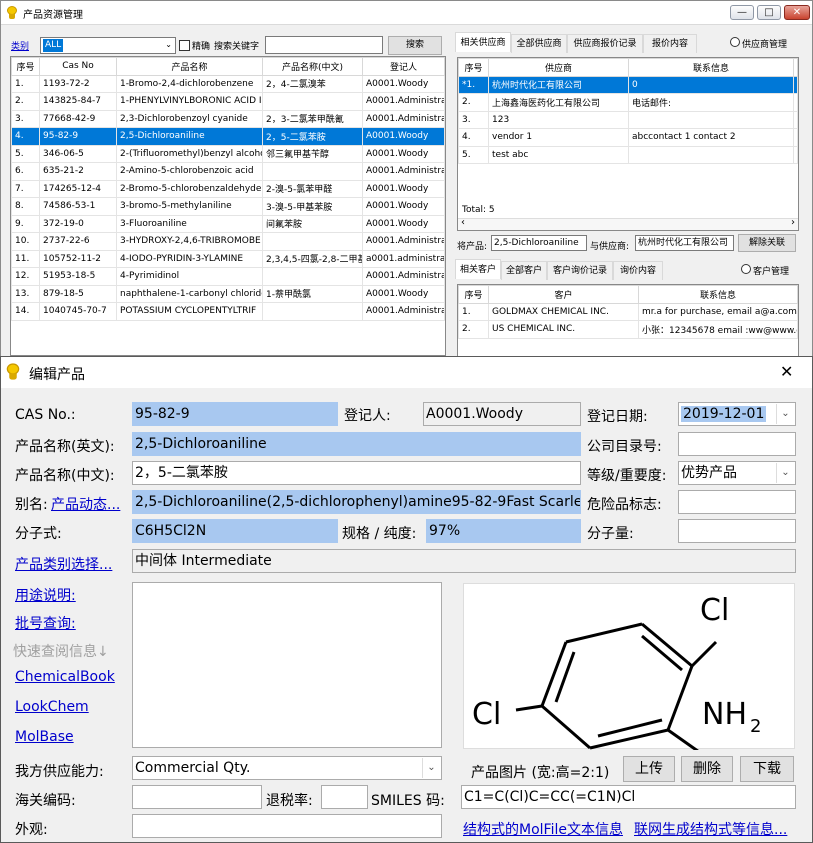  Describe the element at coordinates (628, 137) in the screenshot. I see `table-row: 4.vendor 1abccontact 1 contact 2-` at that location.